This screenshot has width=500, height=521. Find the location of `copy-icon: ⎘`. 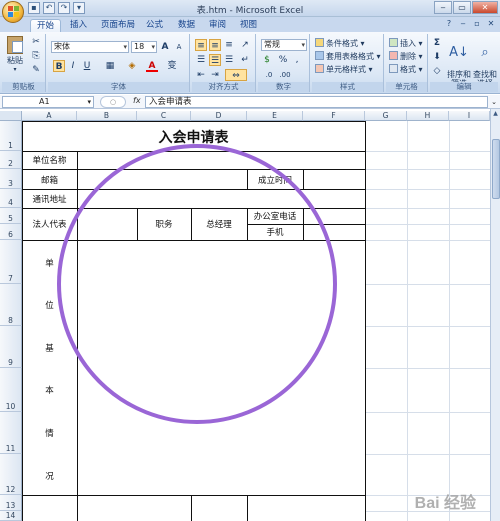

copy-icon: ⎘ is located at coordinates (36, 56).